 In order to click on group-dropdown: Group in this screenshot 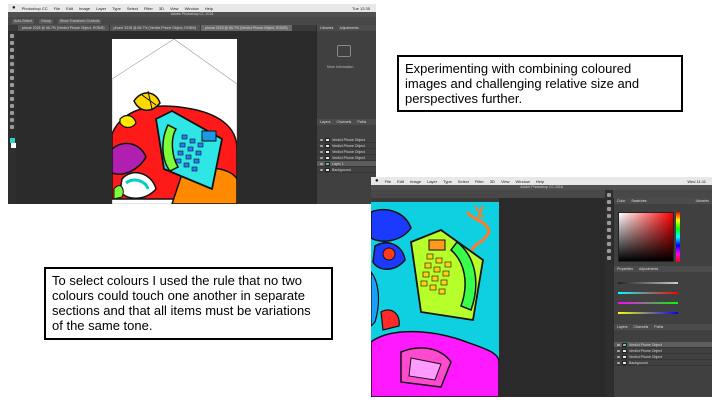, I will do `click(46, 21)`.